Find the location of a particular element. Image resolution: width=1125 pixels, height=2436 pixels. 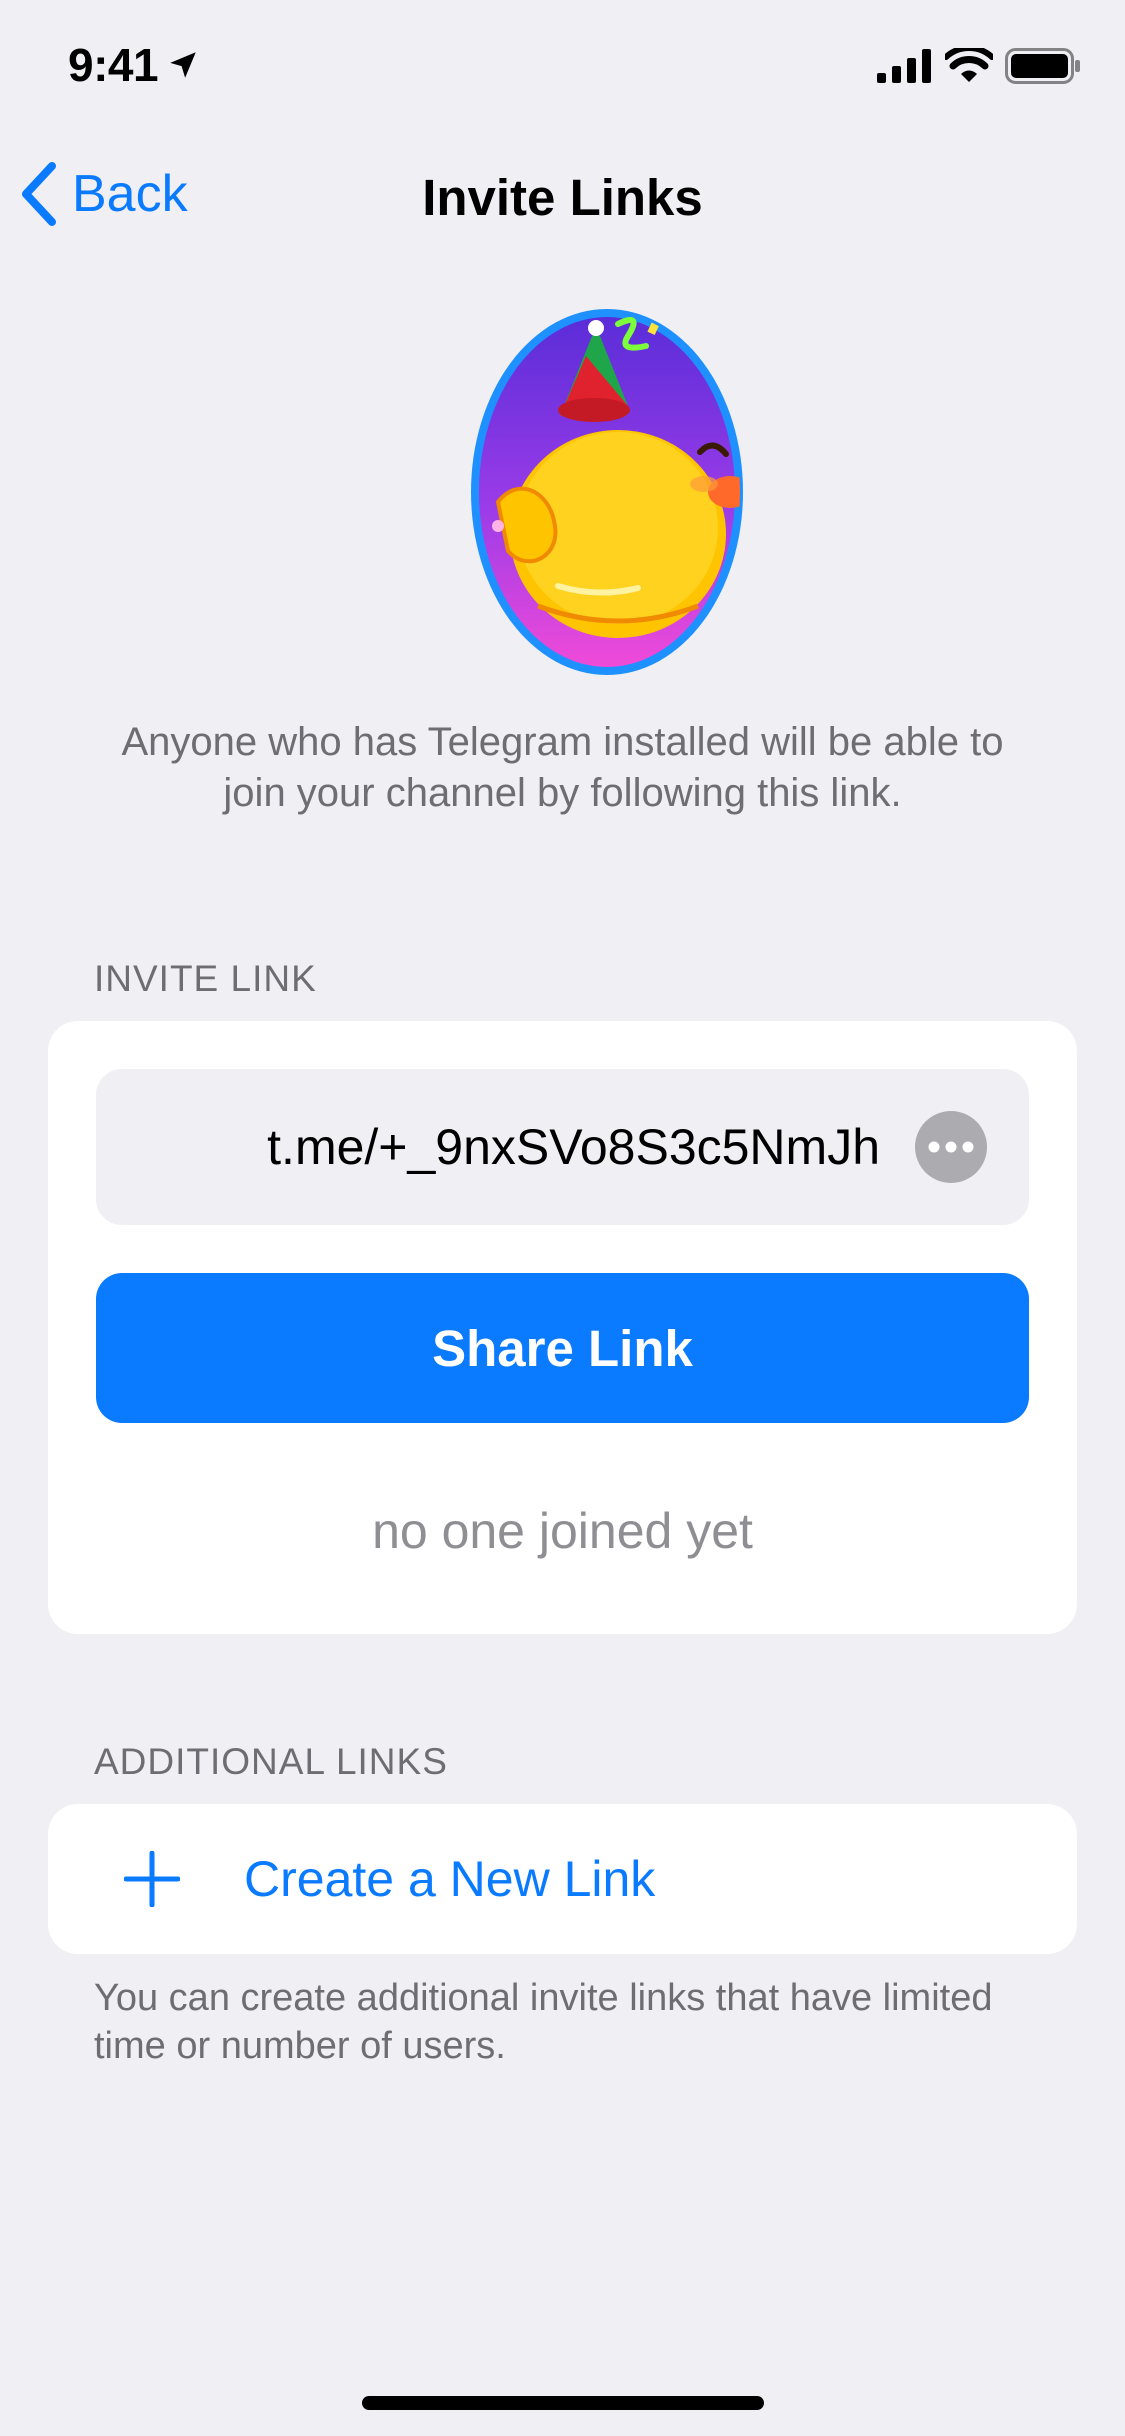

location-arrow-icon is located at coordinates (183, 65).